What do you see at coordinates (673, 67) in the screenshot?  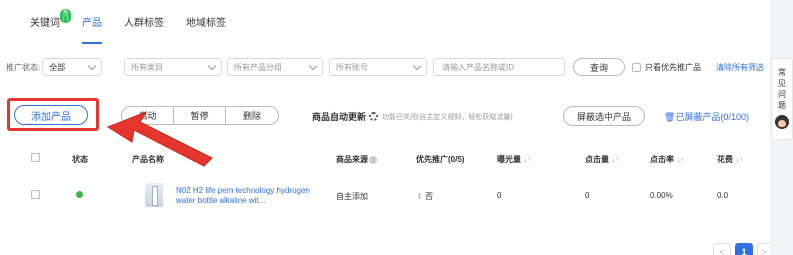 I see `priority-only-label: 只看优先推广品` at bounding box center [673, 67].